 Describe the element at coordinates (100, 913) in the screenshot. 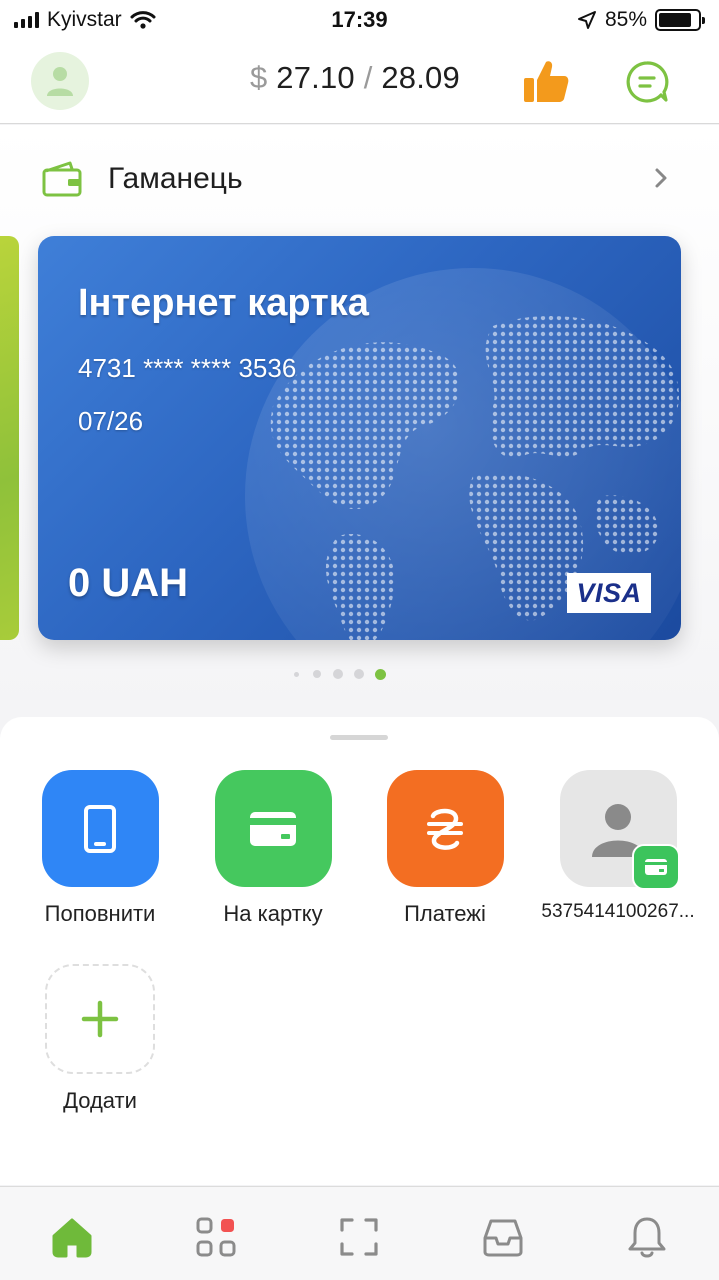

I see `action-label: Поповнити` at that location.